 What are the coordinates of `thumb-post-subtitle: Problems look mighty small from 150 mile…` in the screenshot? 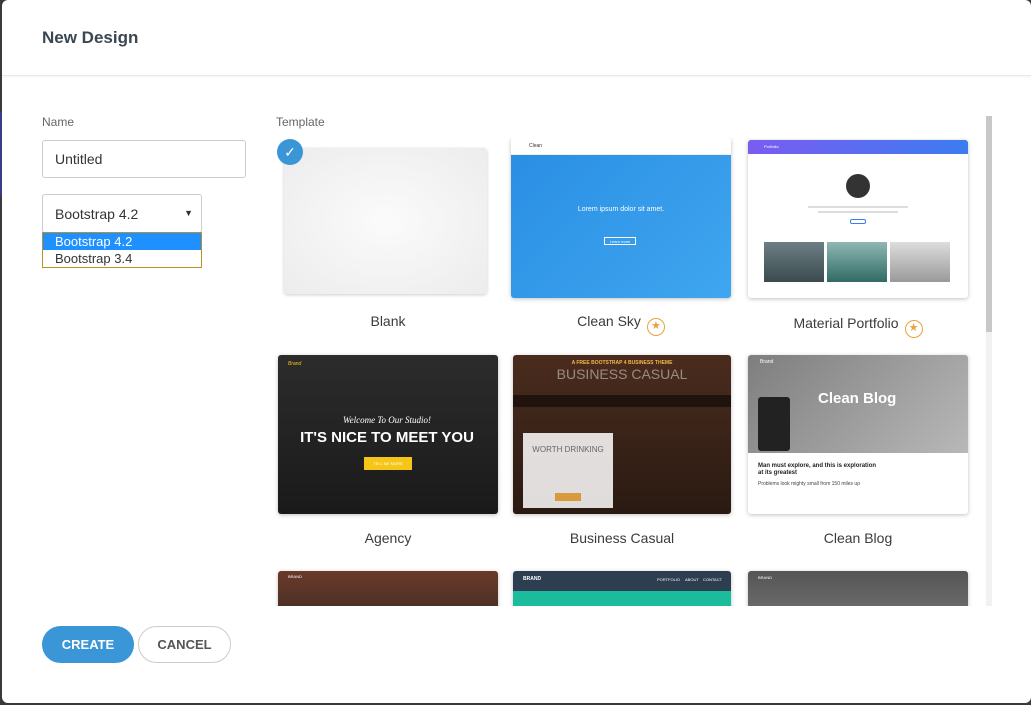 It's located at (809, 484).